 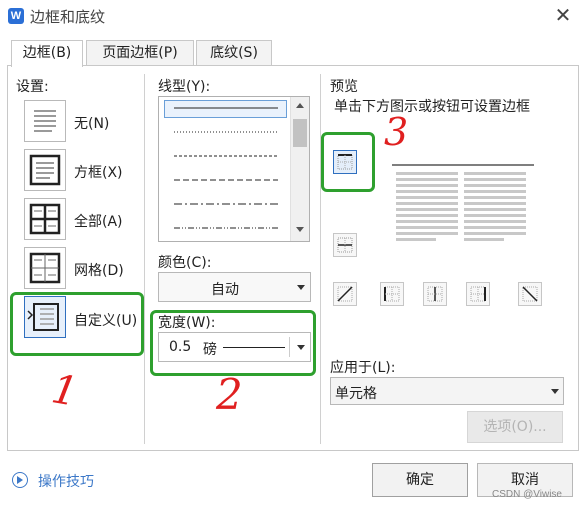 I want to click on ok-button: 确定, so click(x=420, y=480).